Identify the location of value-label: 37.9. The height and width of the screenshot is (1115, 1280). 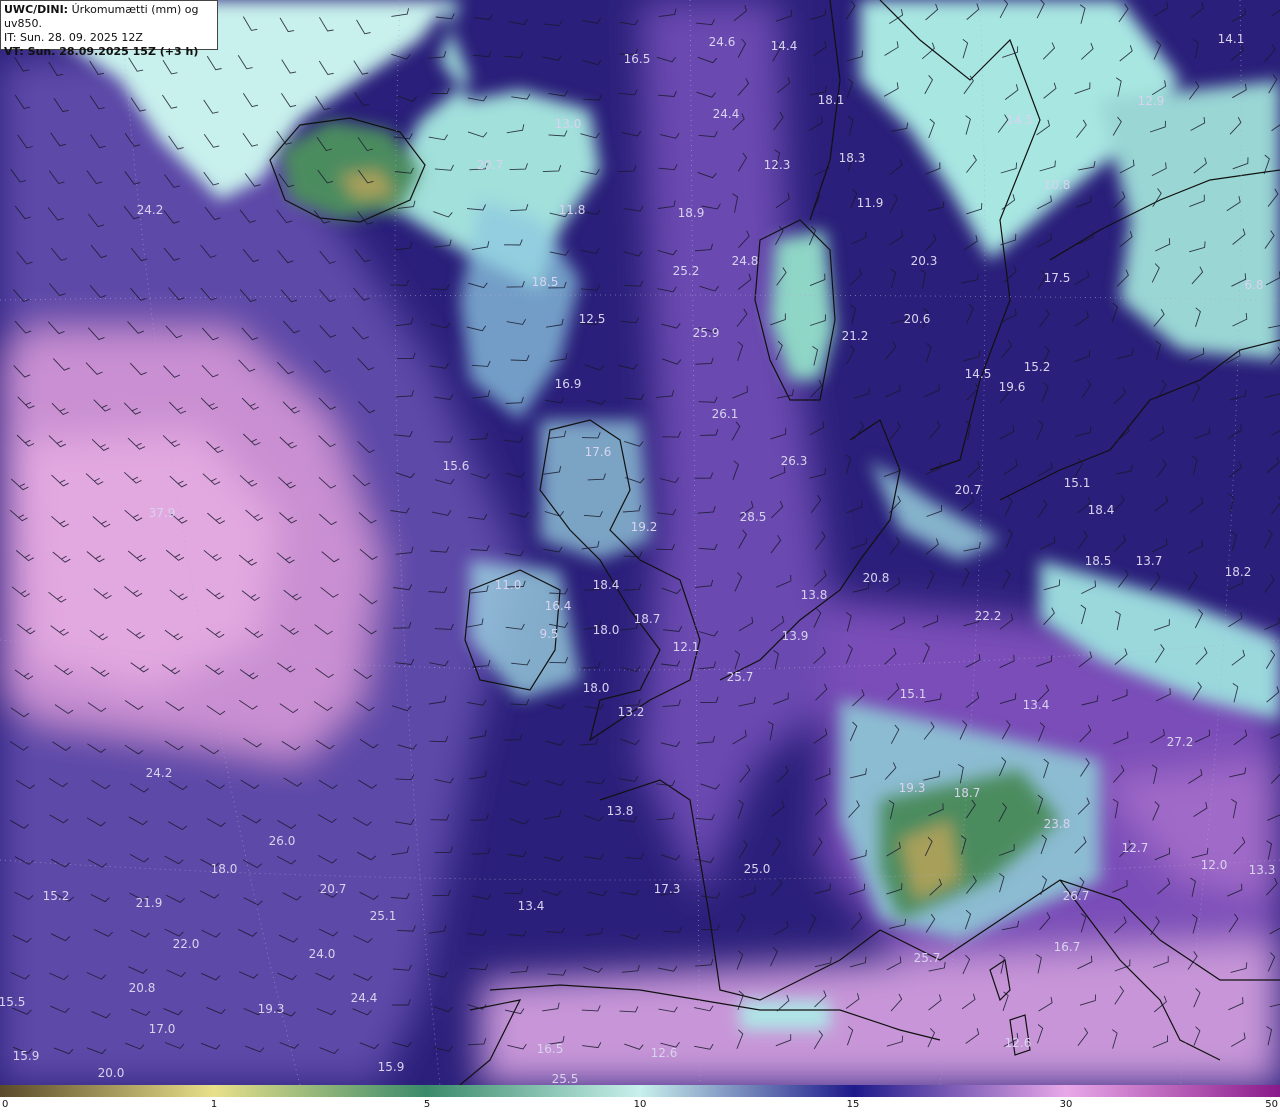
(162, 513).